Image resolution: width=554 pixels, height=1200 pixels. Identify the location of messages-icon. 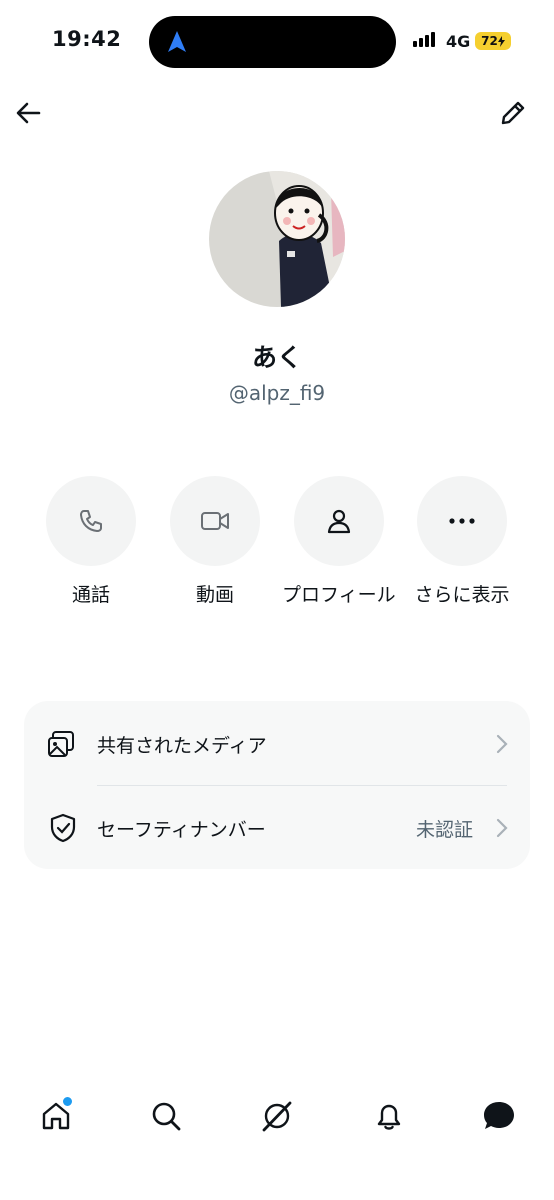
(499, 1115).